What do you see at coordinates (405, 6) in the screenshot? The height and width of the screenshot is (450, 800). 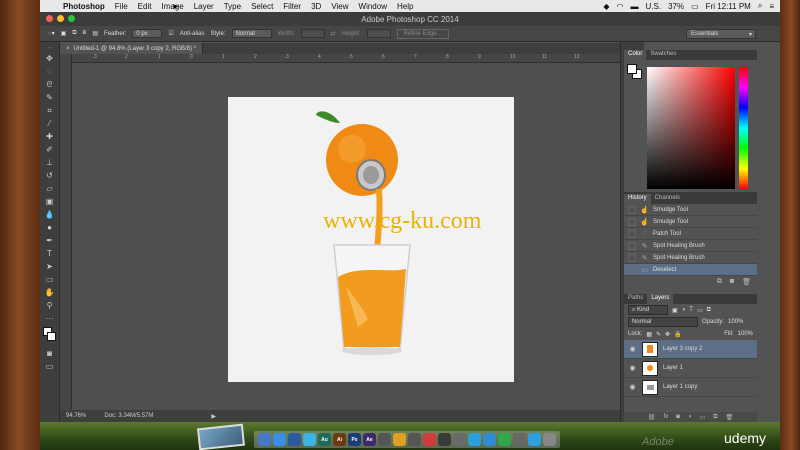 I see `menu-help: Help` at bounding box center [405, 6].